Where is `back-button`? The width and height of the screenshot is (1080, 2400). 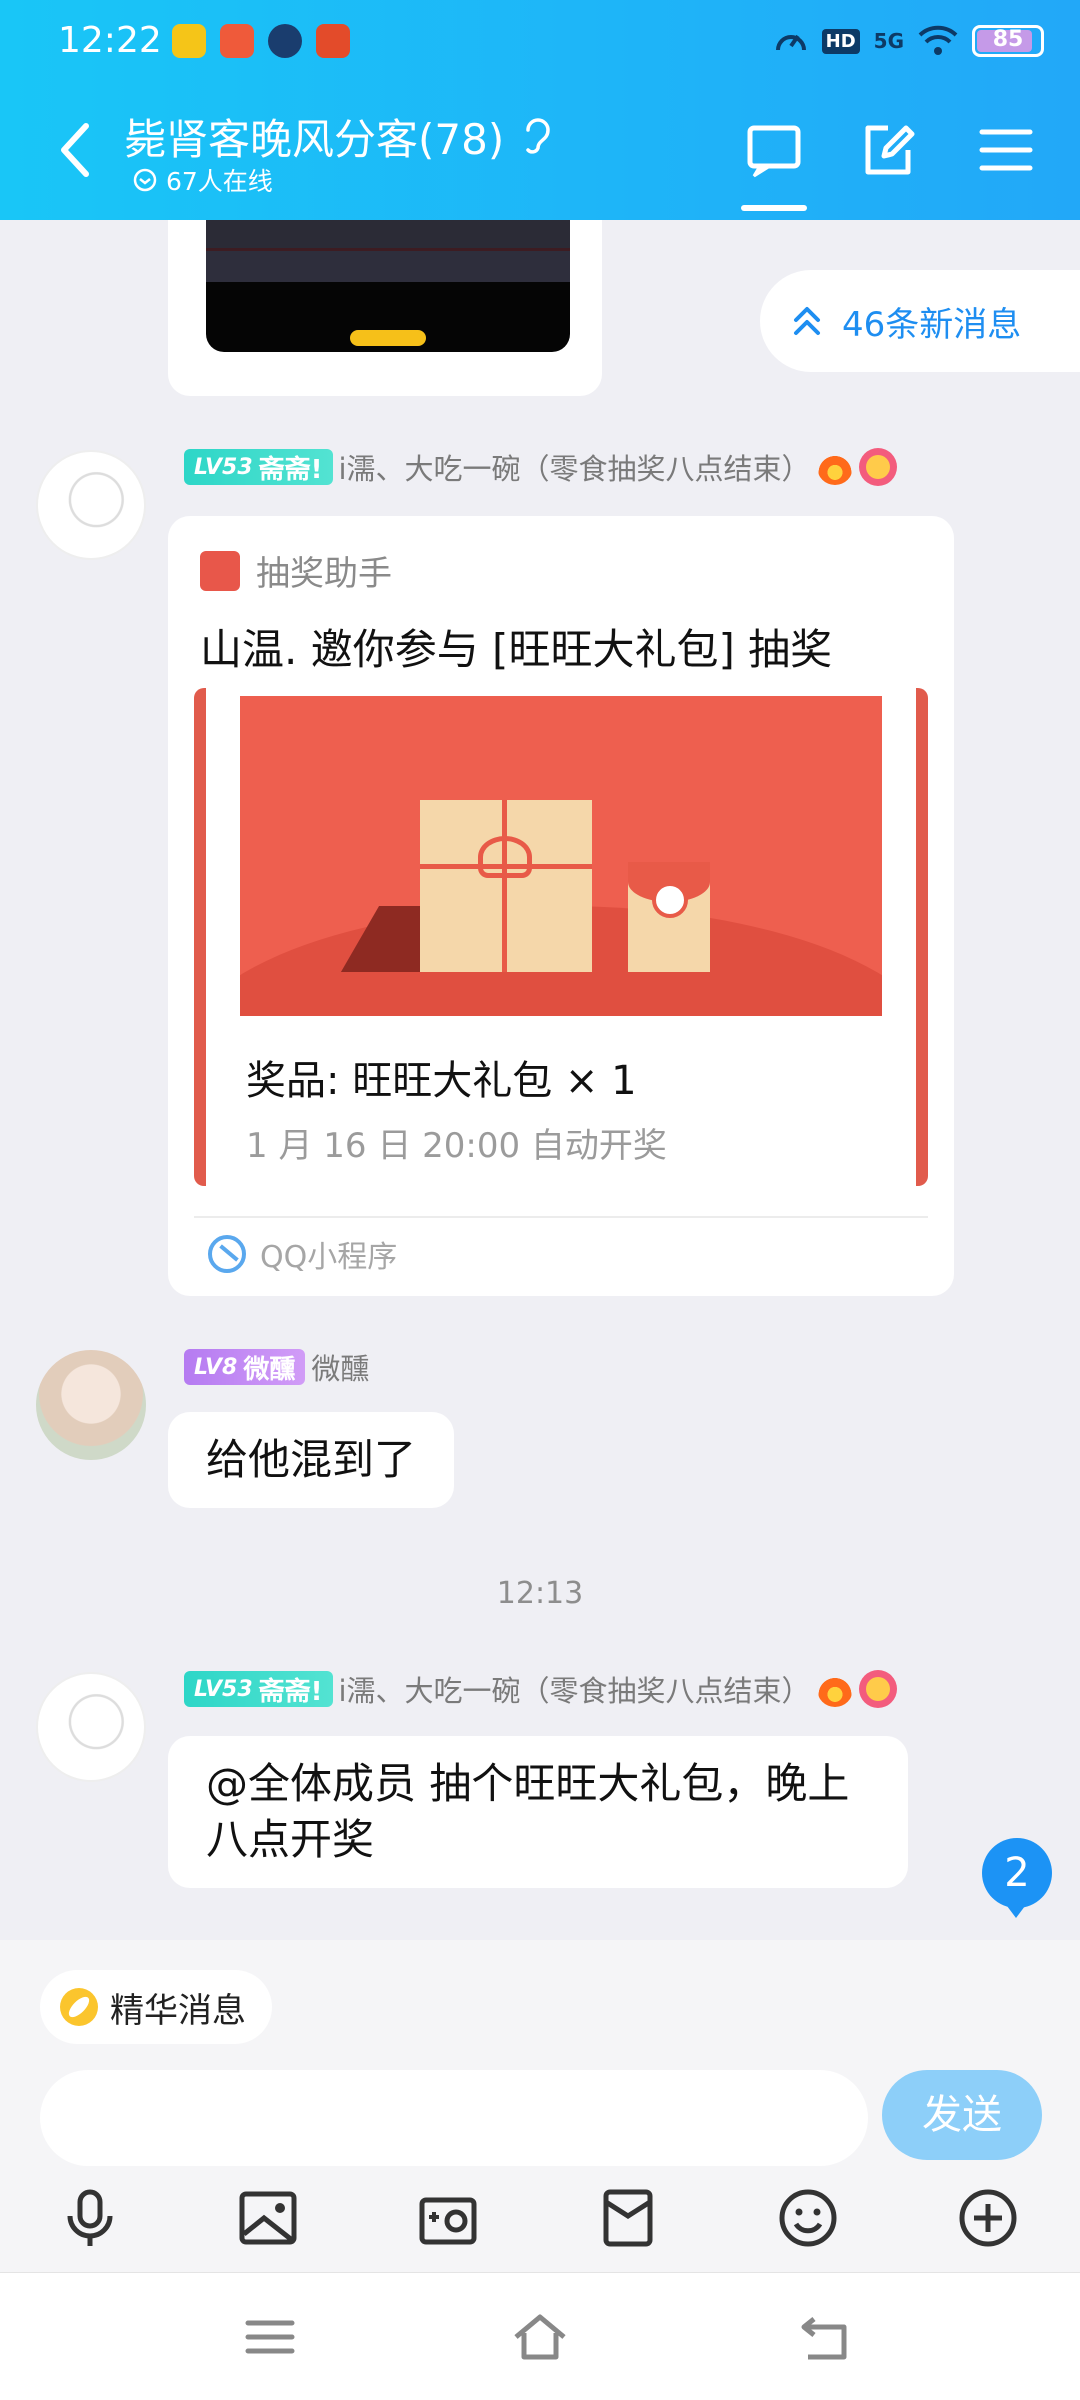 back-button is located at coordinates (75, 150).